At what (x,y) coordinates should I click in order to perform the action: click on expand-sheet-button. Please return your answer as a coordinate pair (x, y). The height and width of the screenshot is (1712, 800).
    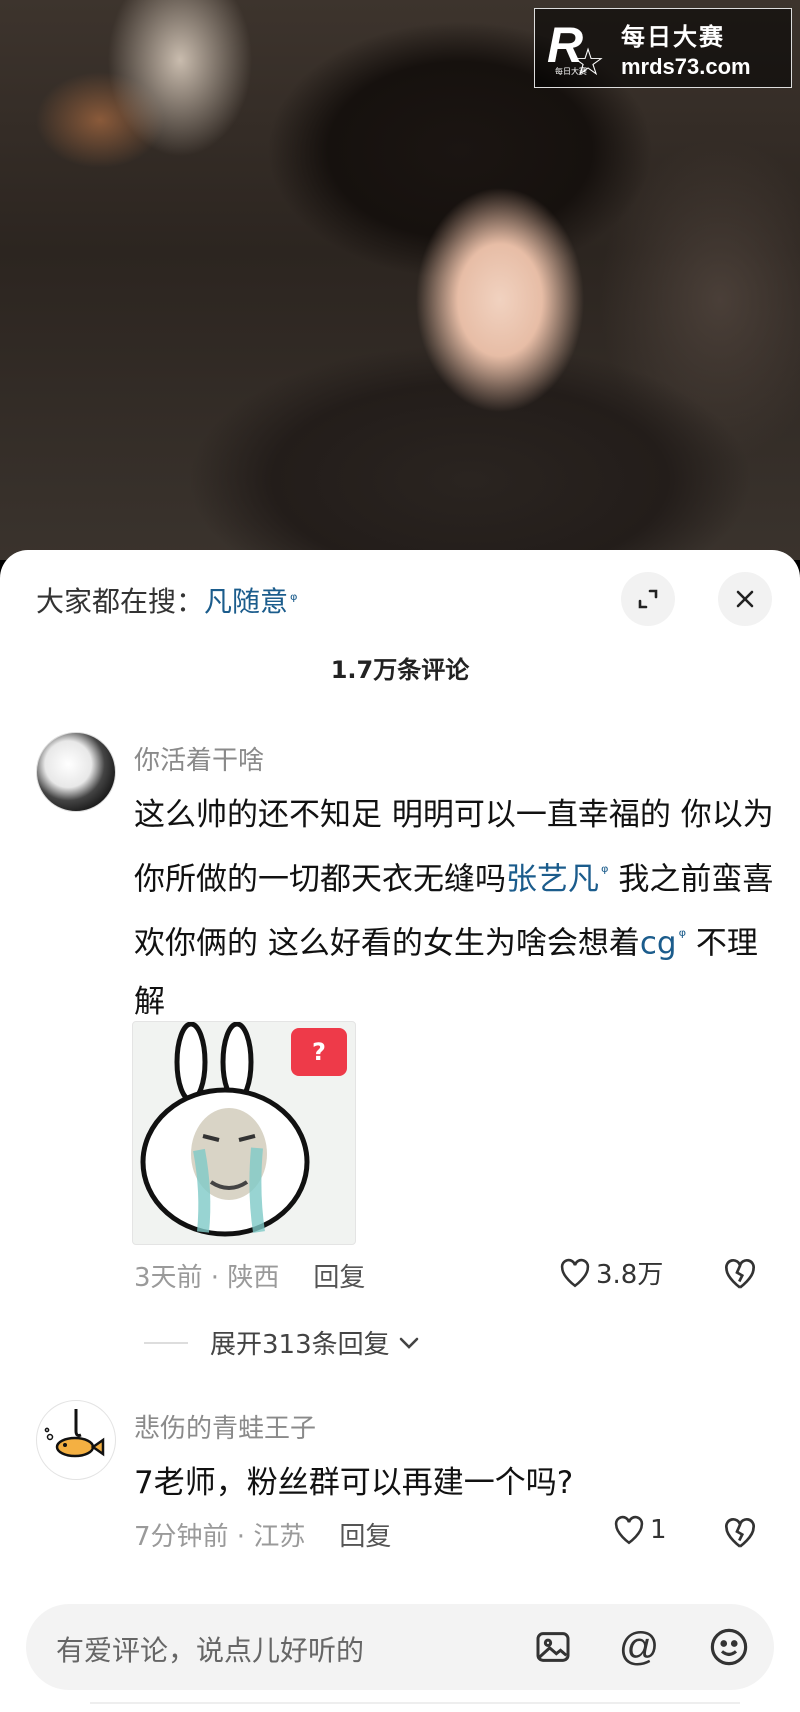
    Looking at the image, I should click on (648, 599).